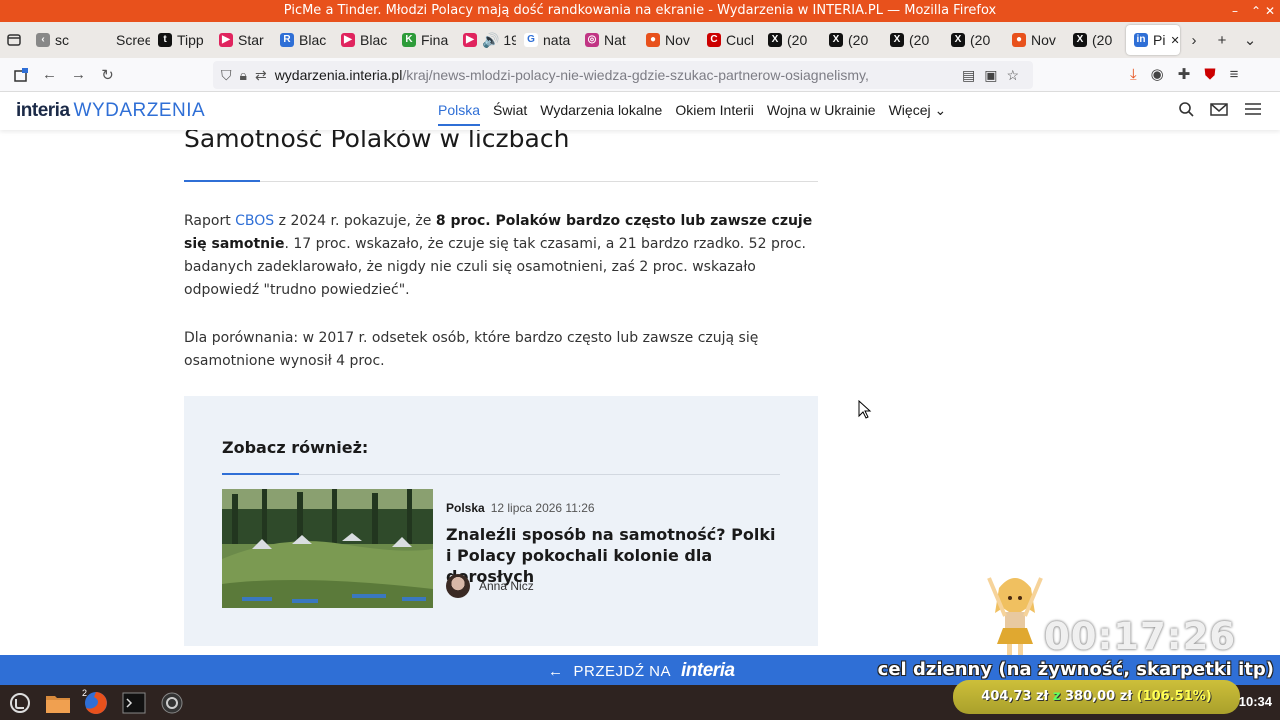  Describe the element at coordinates (1015, 616) in the screenshot. I see `mascot-character-icon` at that location.